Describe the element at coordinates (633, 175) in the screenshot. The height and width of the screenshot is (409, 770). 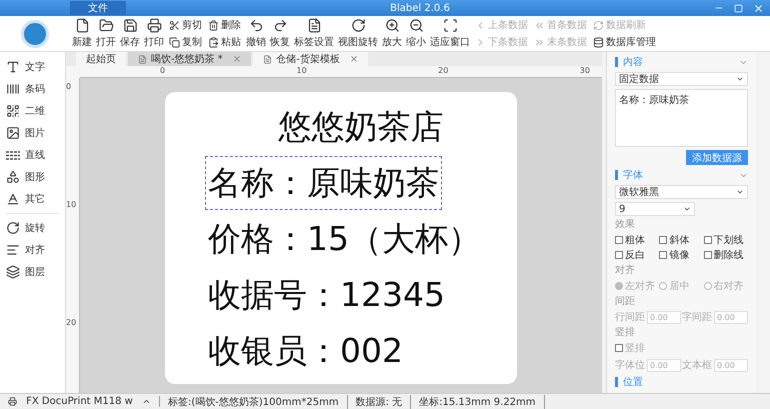
I see `section-title: 字体` at that location.